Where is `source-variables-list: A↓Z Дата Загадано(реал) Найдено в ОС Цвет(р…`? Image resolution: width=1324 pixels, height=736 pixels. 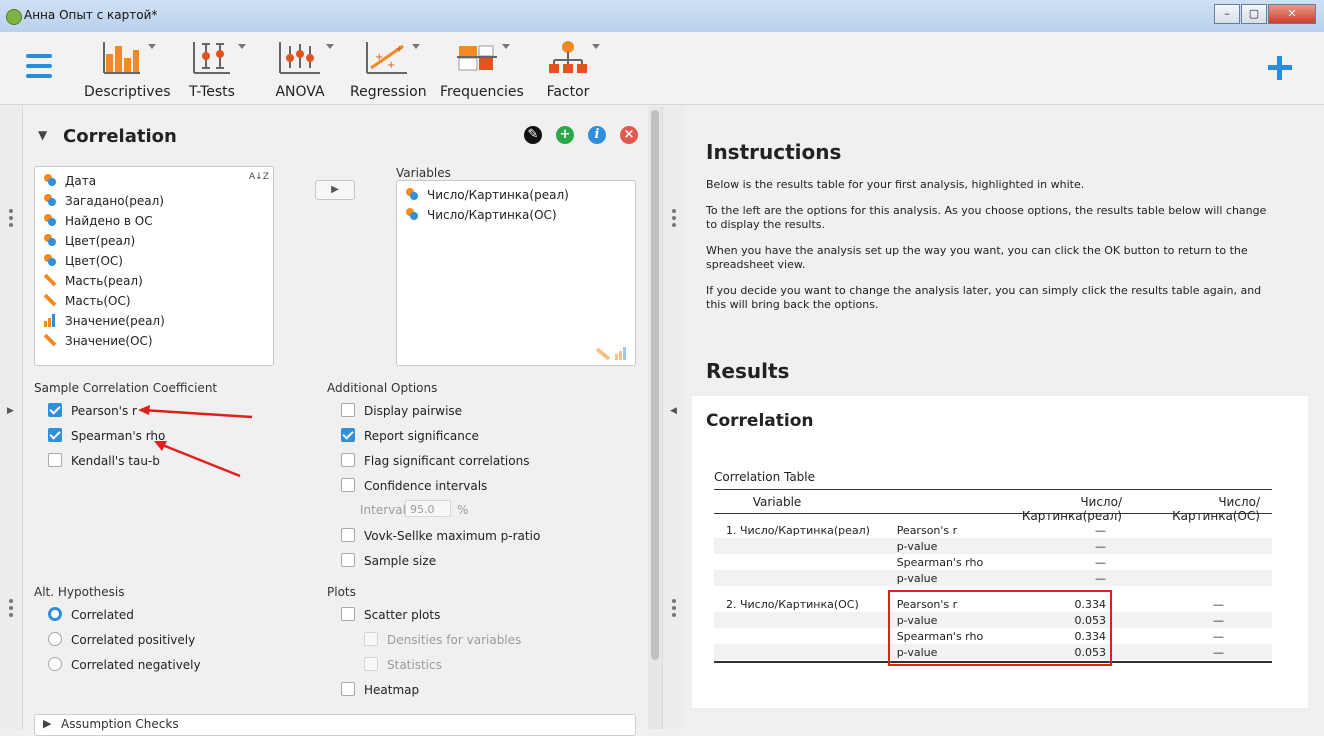
source-variables-list: A↓Z Дата Загадано(реал) Найдено в ОС Цвет(р… is located at coordinates (154, 266).